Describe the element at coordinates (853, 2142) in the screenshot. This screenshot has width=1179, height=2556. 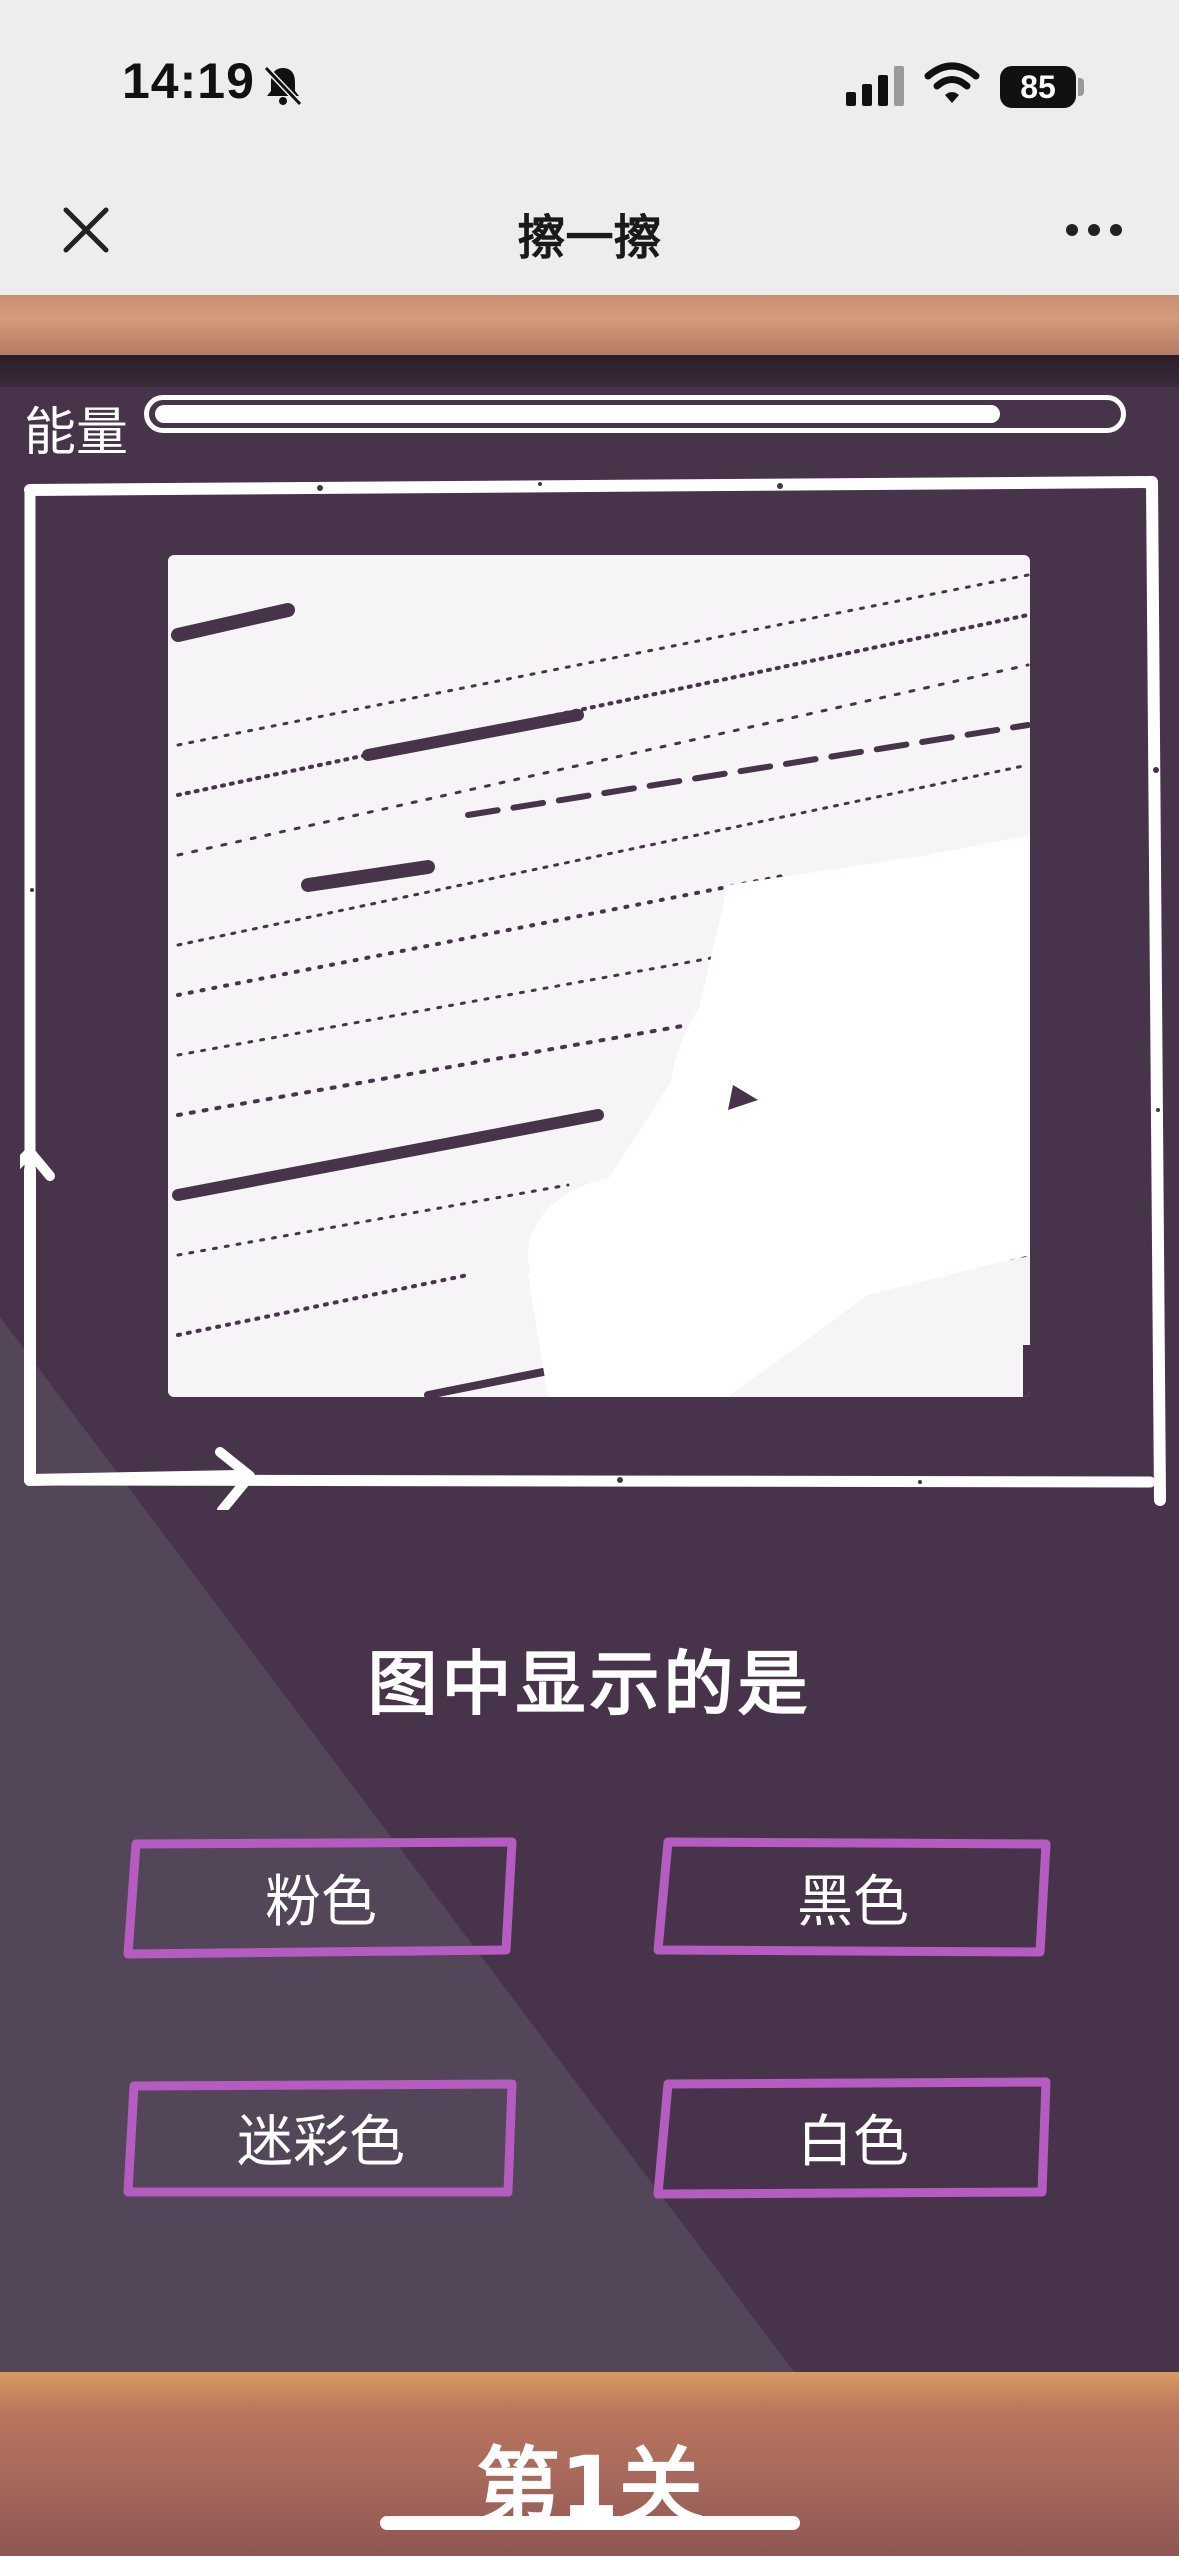
I see `option-label: 白色` at that location.